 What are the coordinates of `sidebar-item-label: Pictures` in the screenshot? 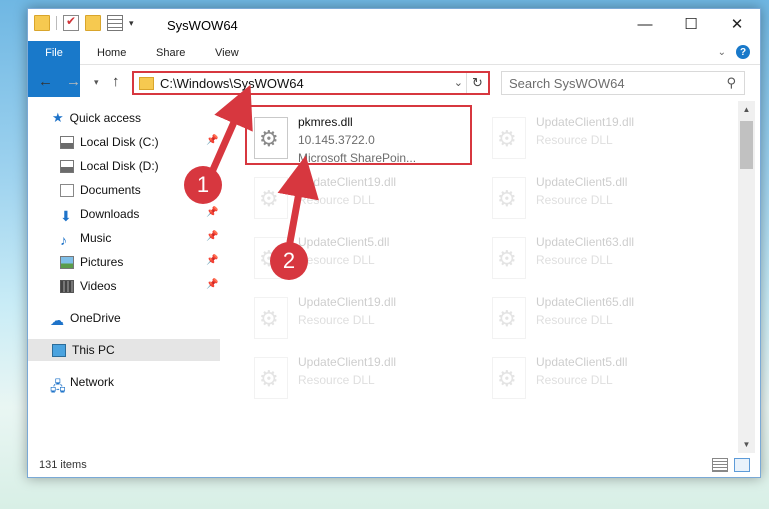 It's located at (102, 262).